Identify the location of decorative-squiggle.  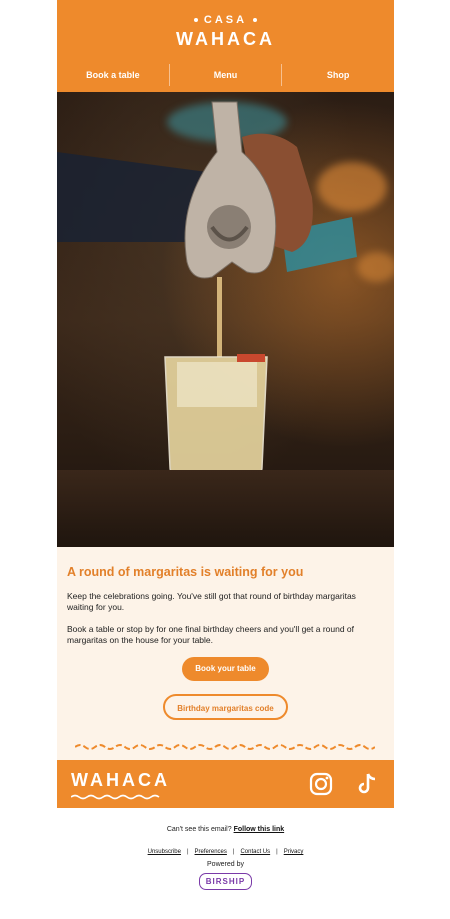
(225, 747).